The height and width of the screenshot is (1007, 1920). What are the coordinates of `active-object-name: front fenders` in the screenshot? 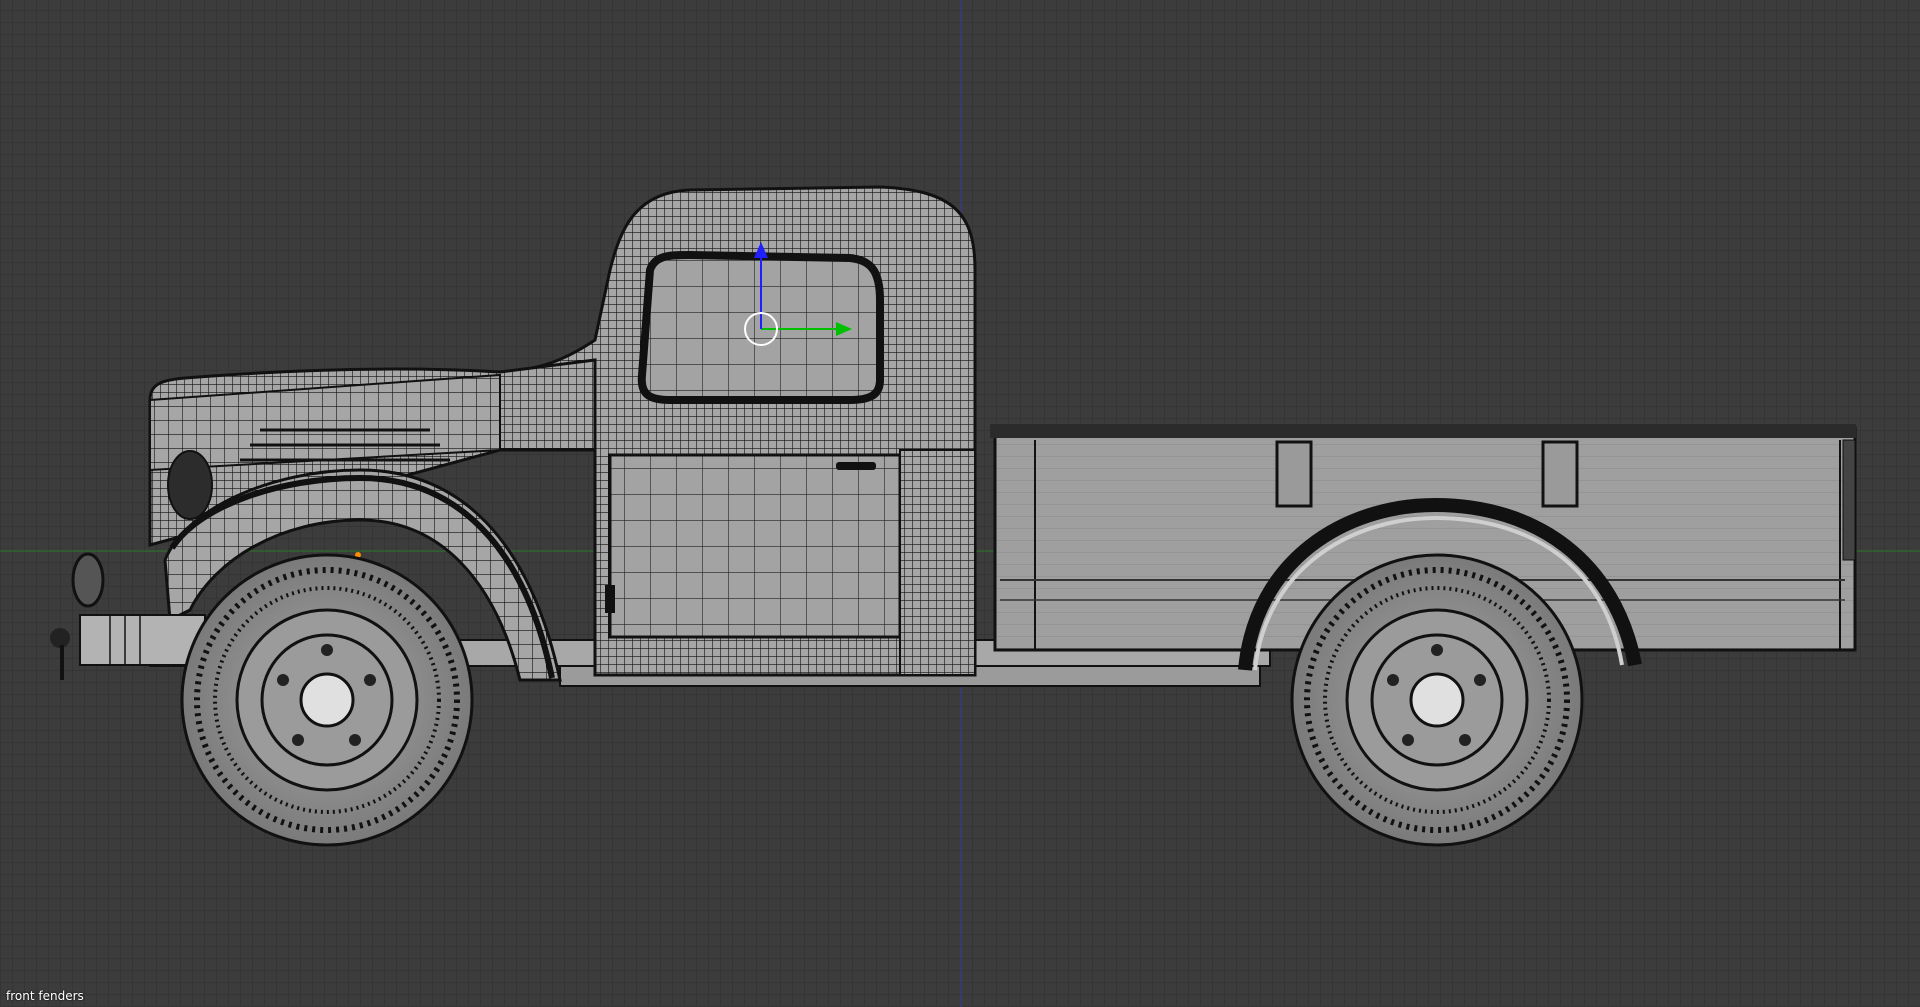 It's located at (45, 996).